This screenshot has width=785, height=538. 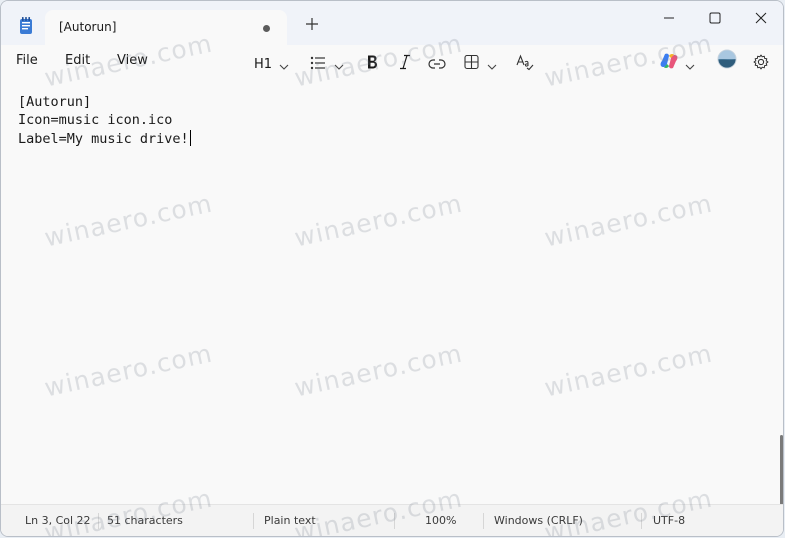 I want to click on menu-toolbar: File Edit View H1, so click(x=392, y=61).